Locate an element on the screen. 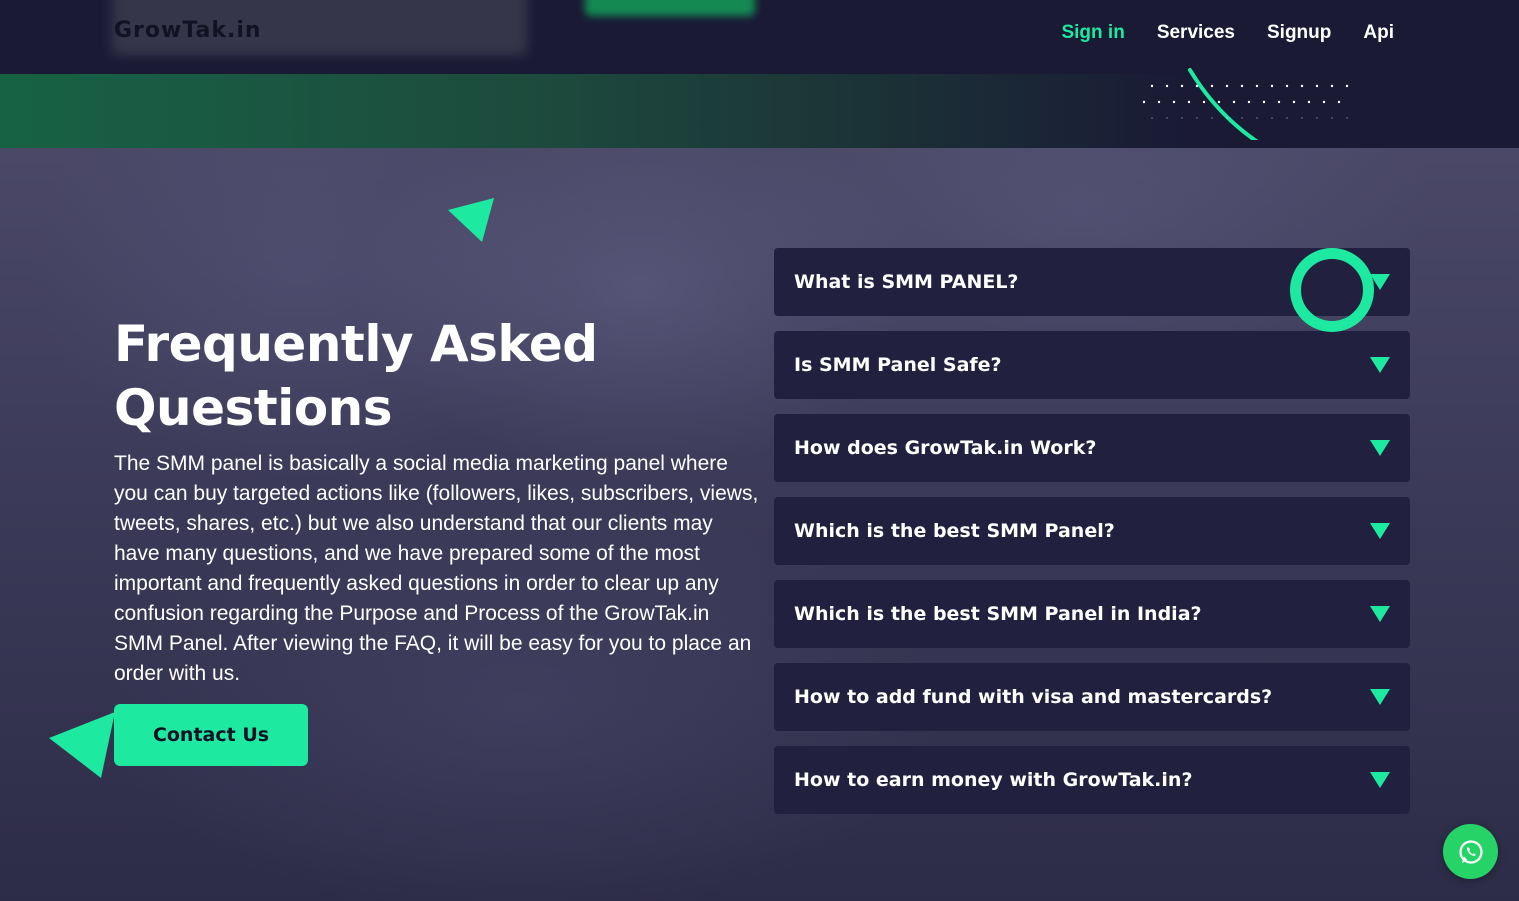  whatsapp-chat-button is located at coordinates (1470, 851).